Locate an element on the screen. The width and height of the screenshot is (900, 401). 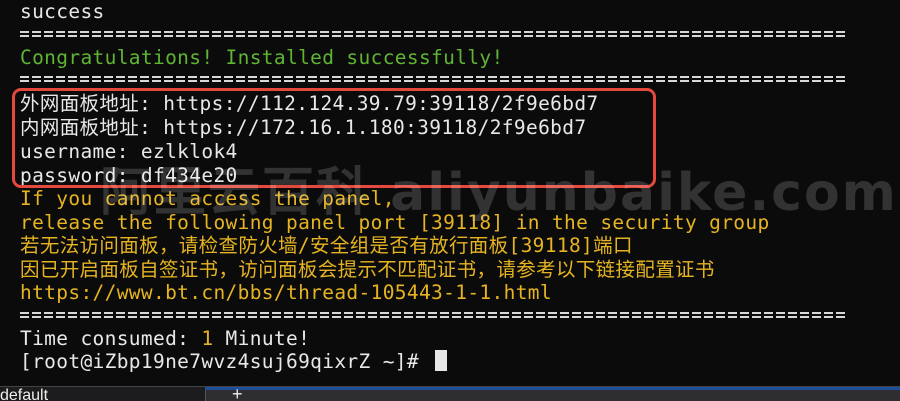
time-unit: Minute! is located at coordinates (262, 338).